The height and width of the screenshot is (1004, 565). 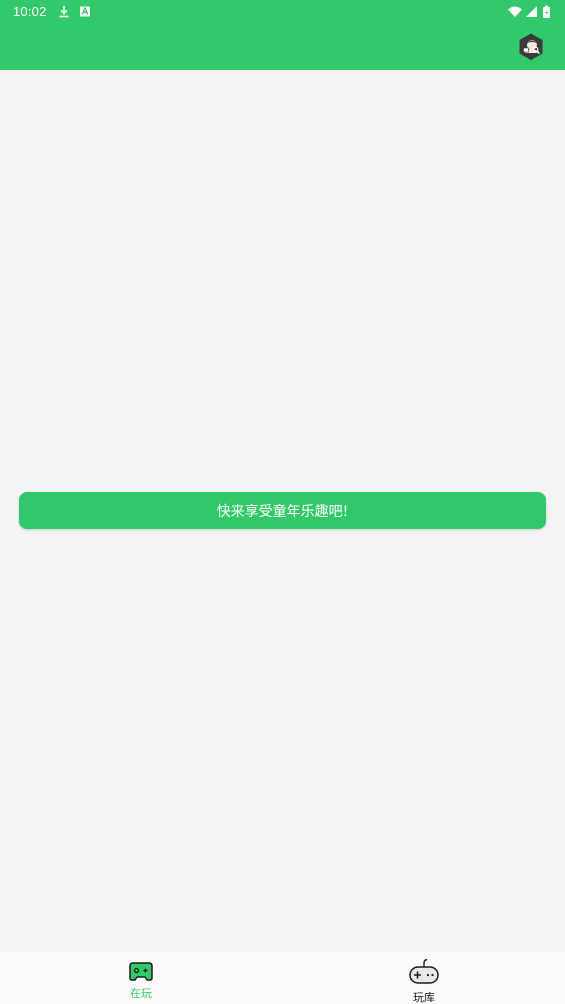 I want to click on nav-item-playing: 在玩, so click(x=141, y=978).